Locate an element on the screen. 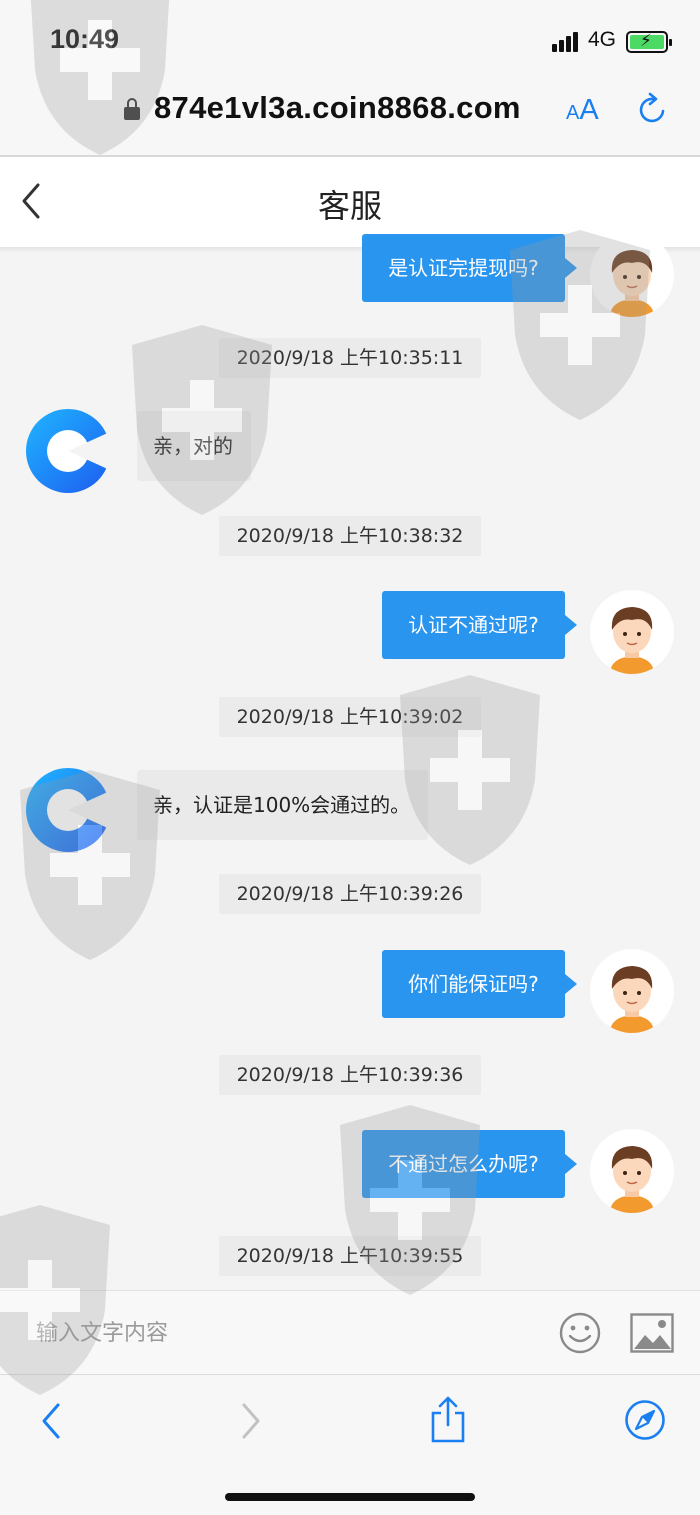 Image resolution: width=700 pixels, height=1515 pixels. reload-icon is located at coordinates (653, 109).